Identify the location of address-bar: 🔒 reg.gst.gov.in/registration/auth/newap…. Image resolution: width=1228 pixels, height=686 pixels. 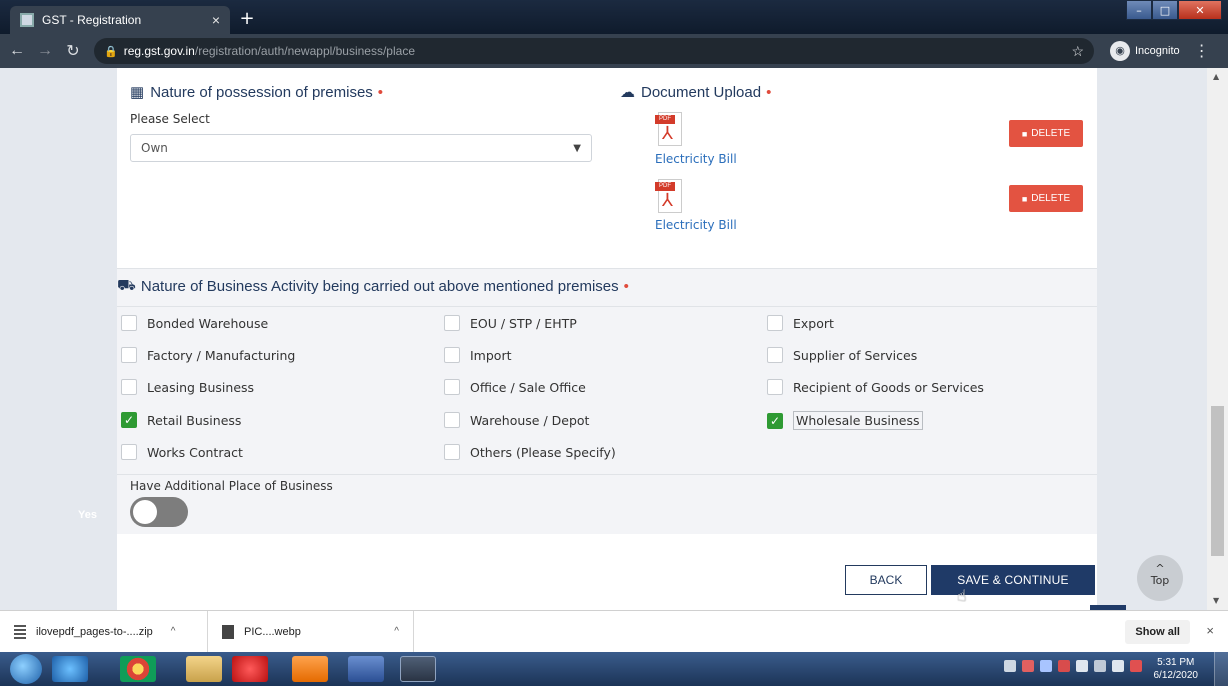
(594, 51).